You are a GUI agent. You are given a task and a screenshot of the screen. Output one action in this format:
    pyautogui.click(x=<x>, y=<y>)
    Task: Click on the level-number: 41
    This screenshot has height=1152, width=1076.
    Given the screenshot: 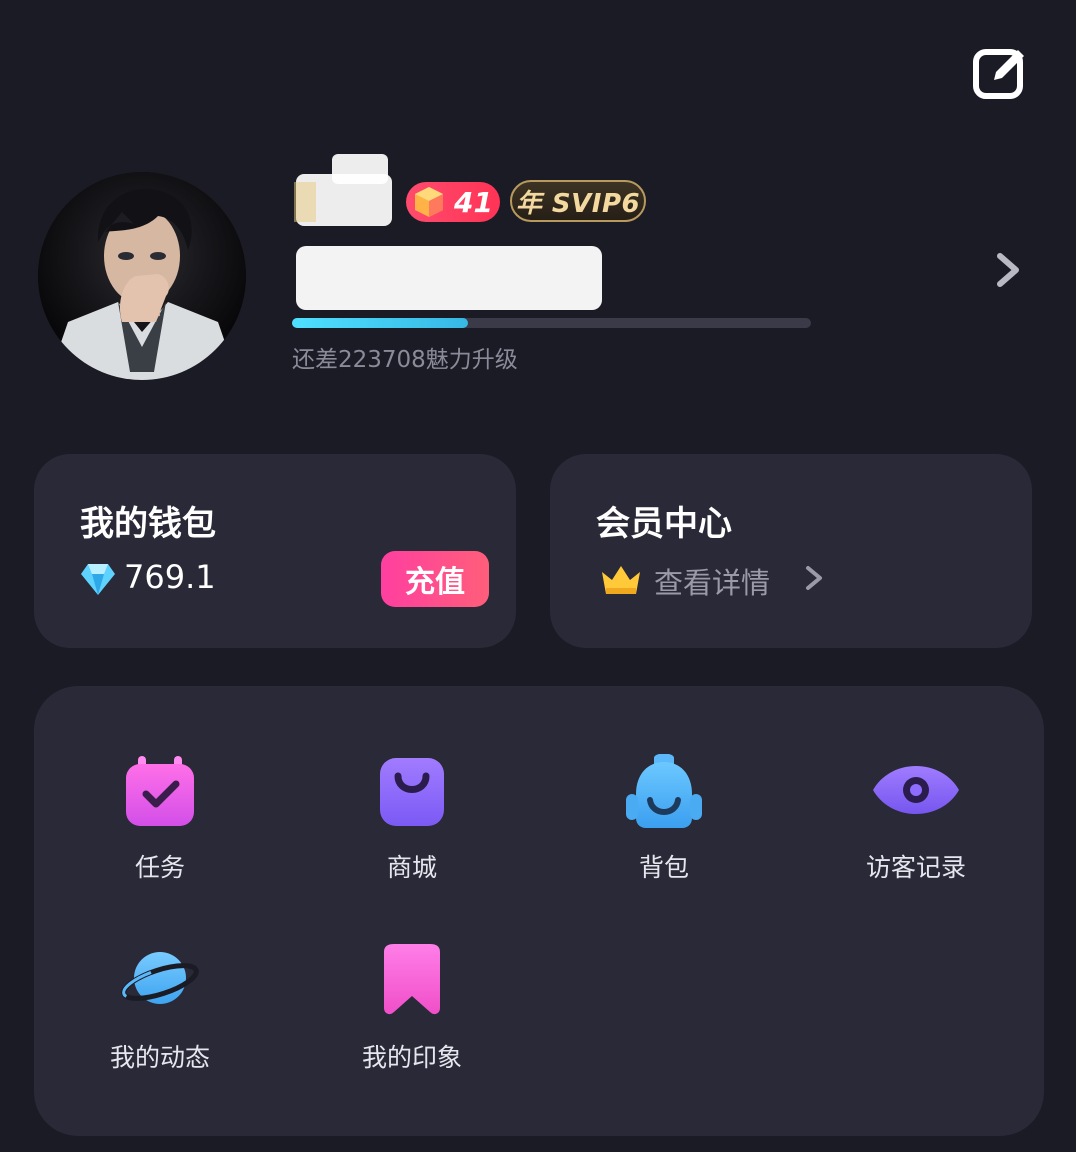 What is the action you would take?
    pyautogui.click(x=473, y=202)
    